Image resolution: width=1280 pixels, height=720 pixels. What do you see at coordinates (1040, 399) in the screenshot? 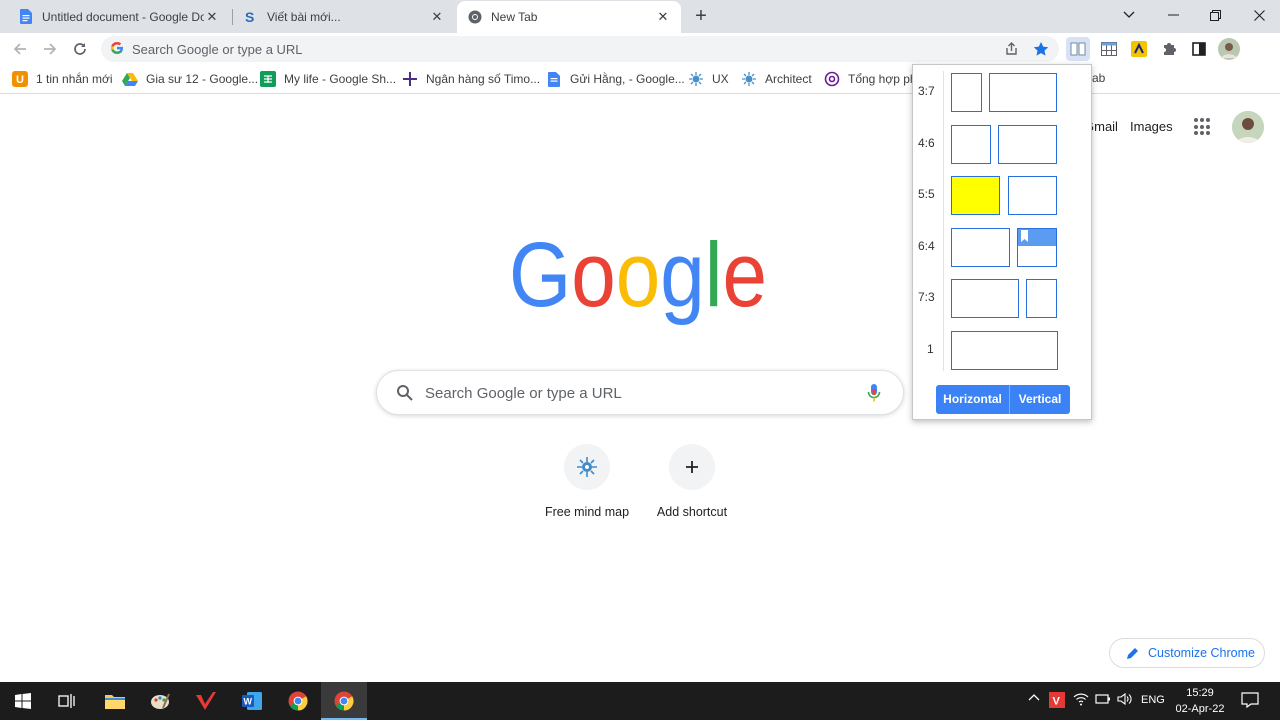
I see `vertical-button: Vertical` at bounding box center [1040, 399].